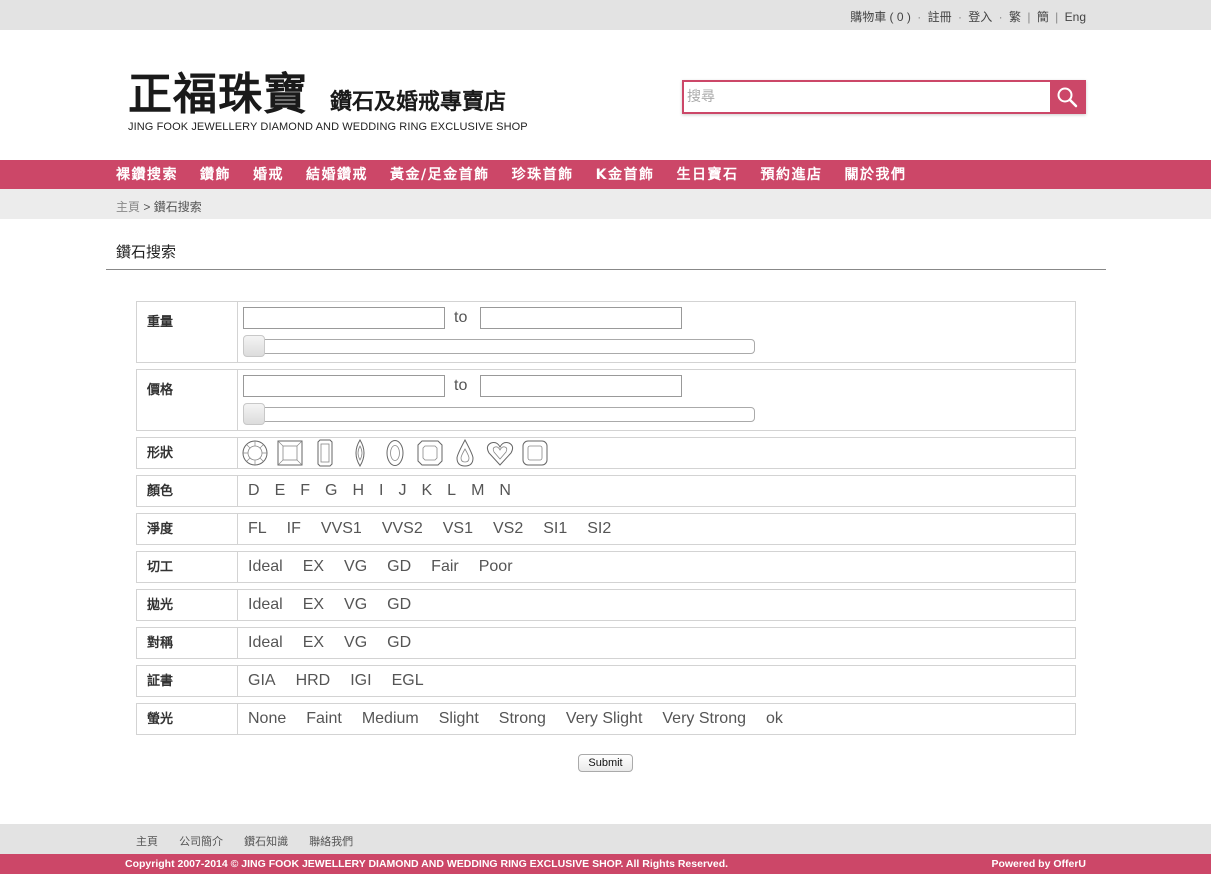 This screenshot has height=874, width=1211. I want to click on color-option: E, so click(280, 491).